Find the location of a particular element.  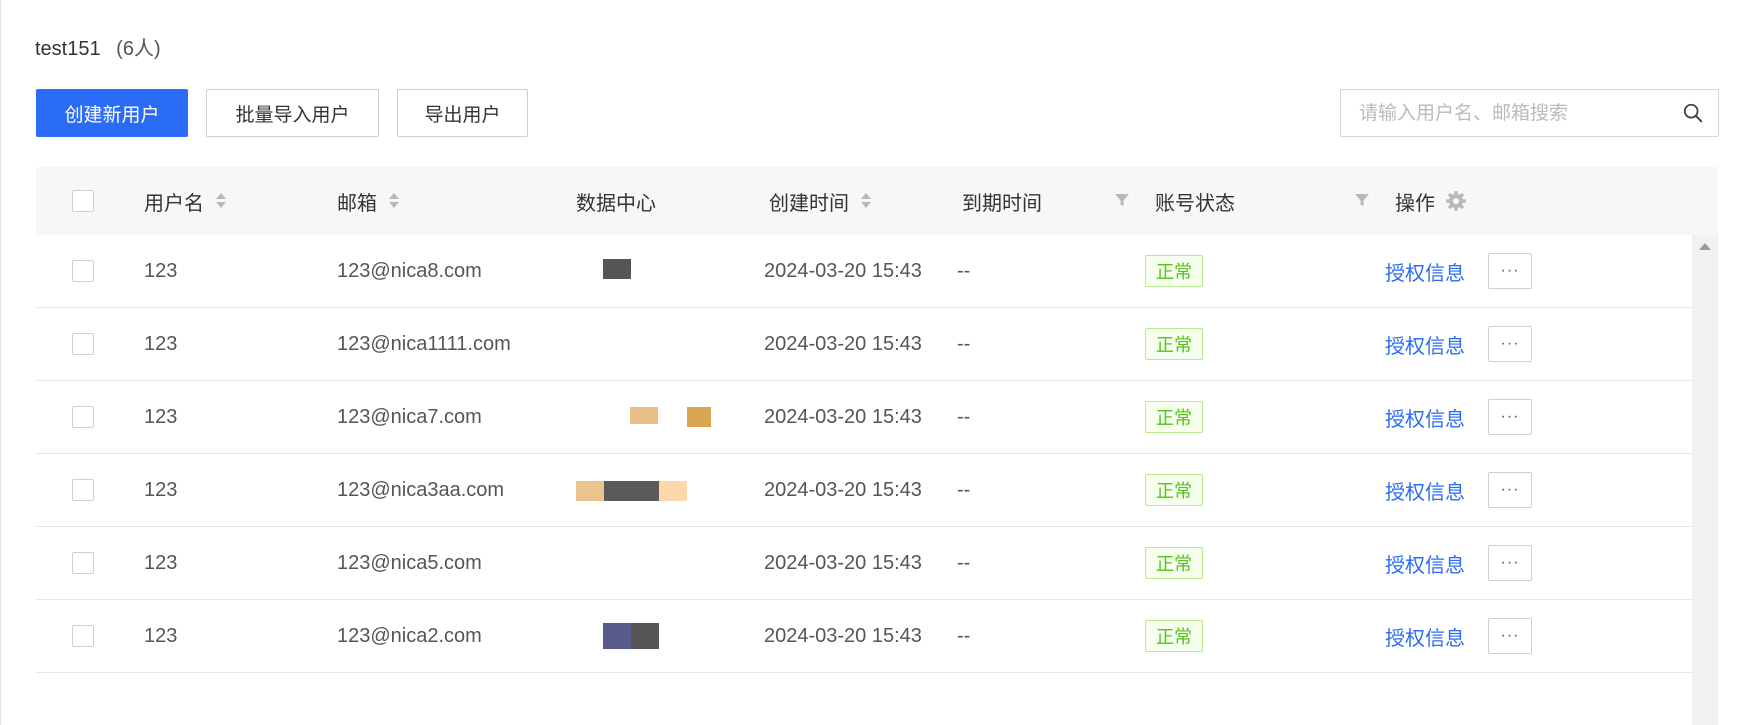

scroll-up-icon is located at coordinates (1705, 246).